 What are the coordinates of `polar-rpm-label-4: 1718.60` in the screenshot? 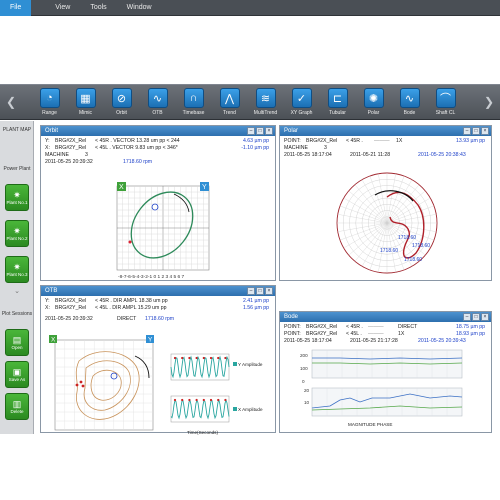 It's located at (413, 260).